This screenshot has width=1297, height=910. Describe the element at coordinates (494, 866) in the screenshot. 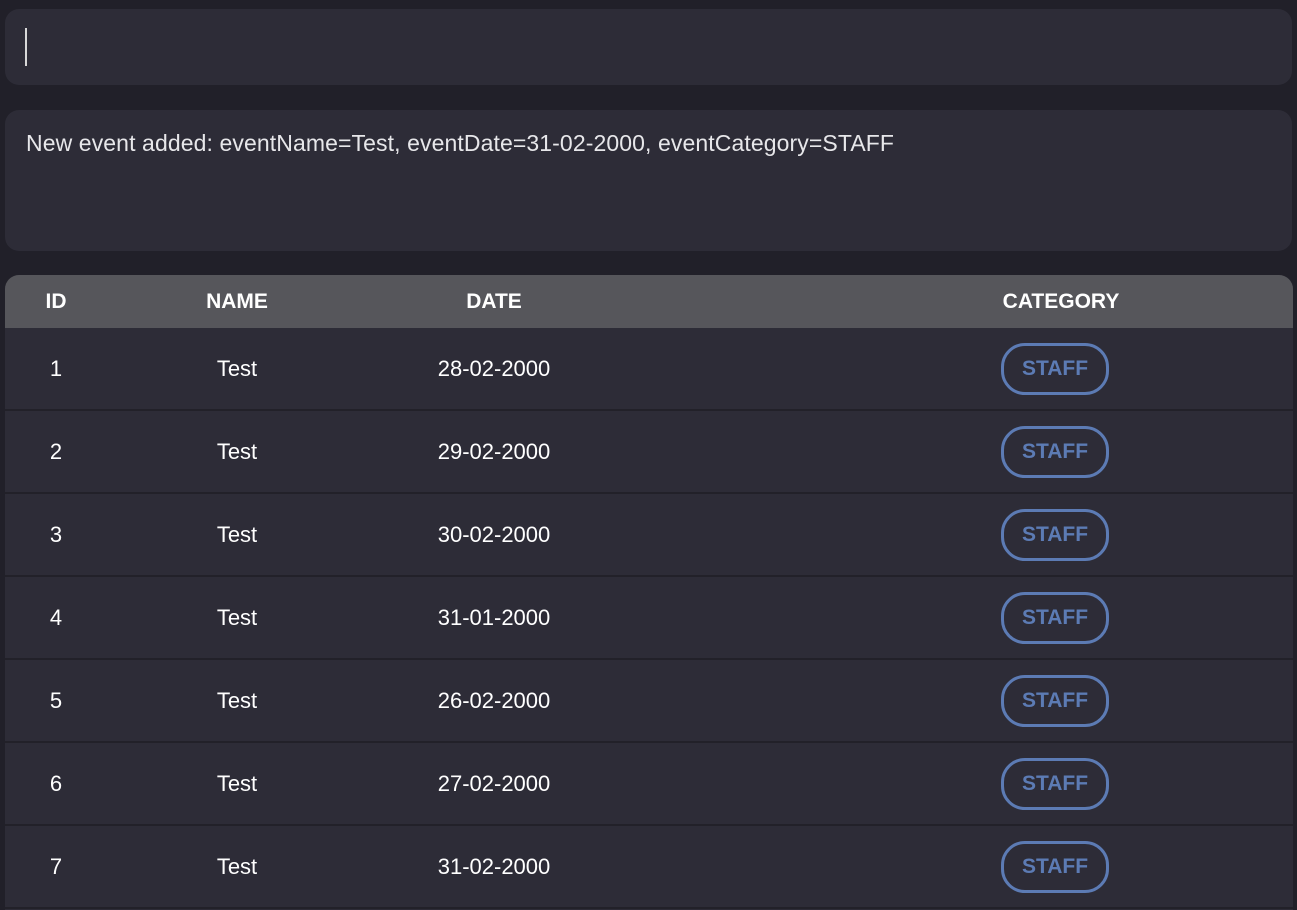

I see `cell-date: 31-02-2000` at that location.